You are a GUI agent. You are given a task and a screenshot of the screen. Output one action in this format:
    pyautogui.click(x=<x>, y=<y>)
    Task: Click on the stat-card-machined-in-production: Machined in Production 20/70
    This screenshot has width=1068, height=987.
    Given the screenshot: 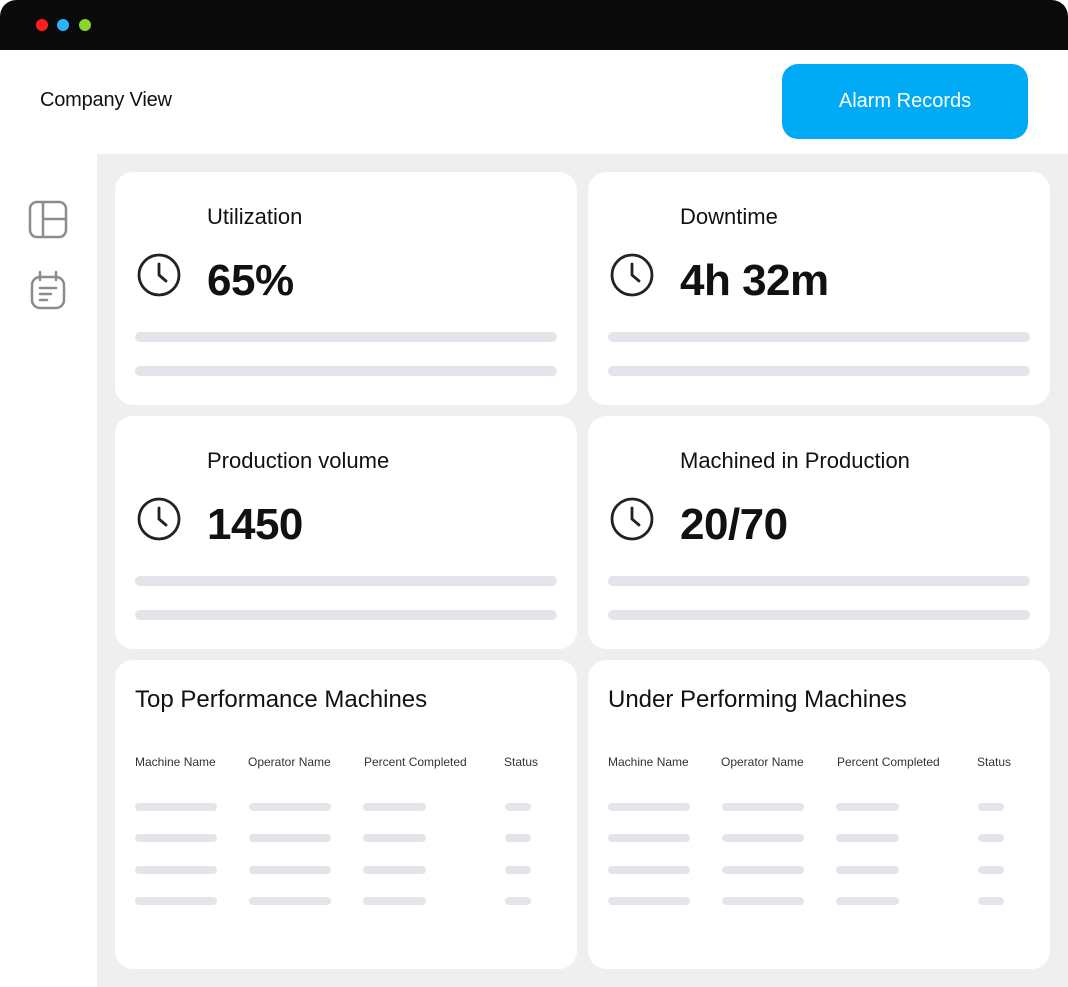 What is the action you would take?
    pyautogui.click(x=819, y=532)
    